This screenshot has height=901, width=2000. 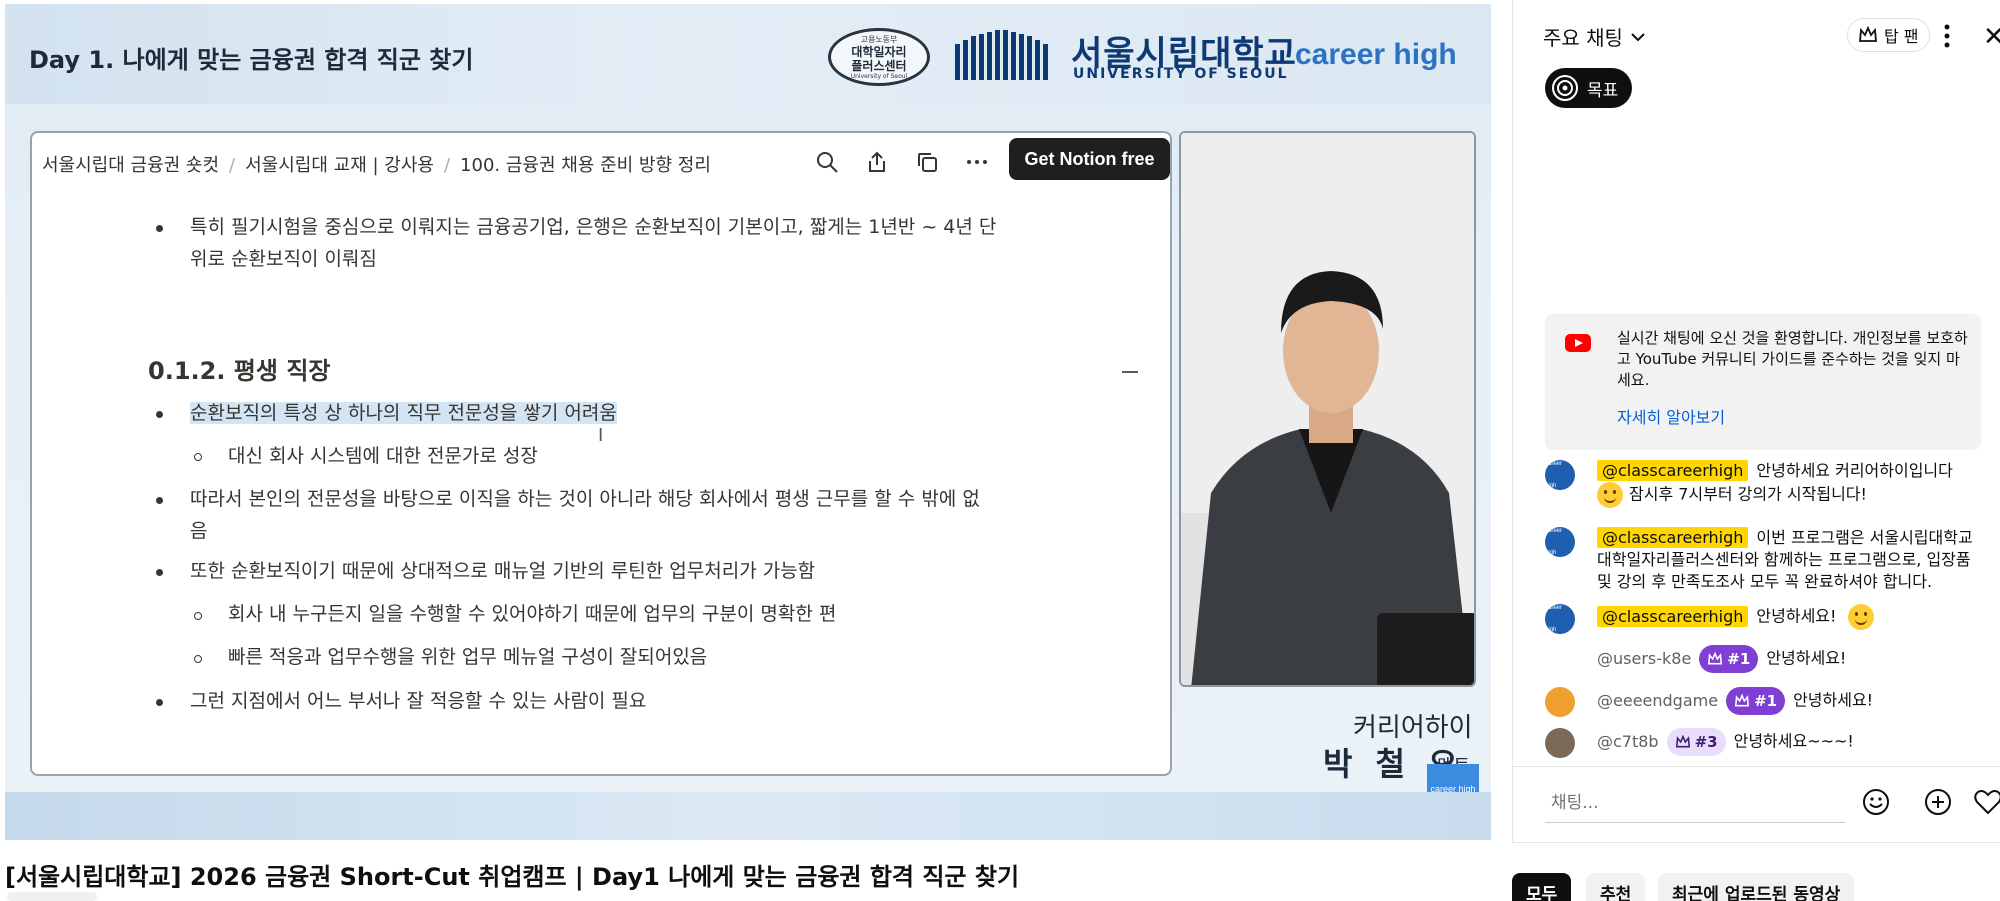 I want to click on tab-recommended: 추천, so click(x=1616, y=887).